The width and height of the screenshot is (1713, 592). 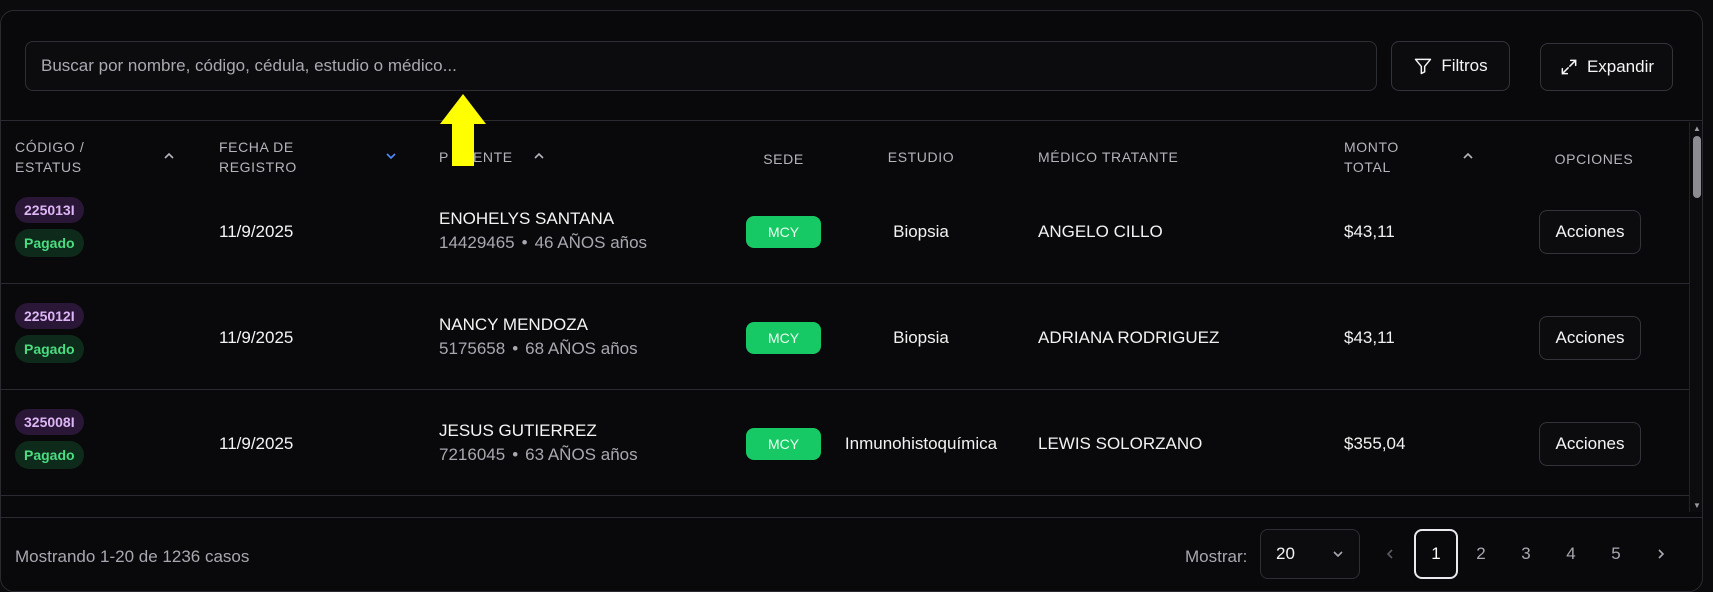 I want to click on column-date: FECHA DE REGISTRO, so click(x=258, y=157).